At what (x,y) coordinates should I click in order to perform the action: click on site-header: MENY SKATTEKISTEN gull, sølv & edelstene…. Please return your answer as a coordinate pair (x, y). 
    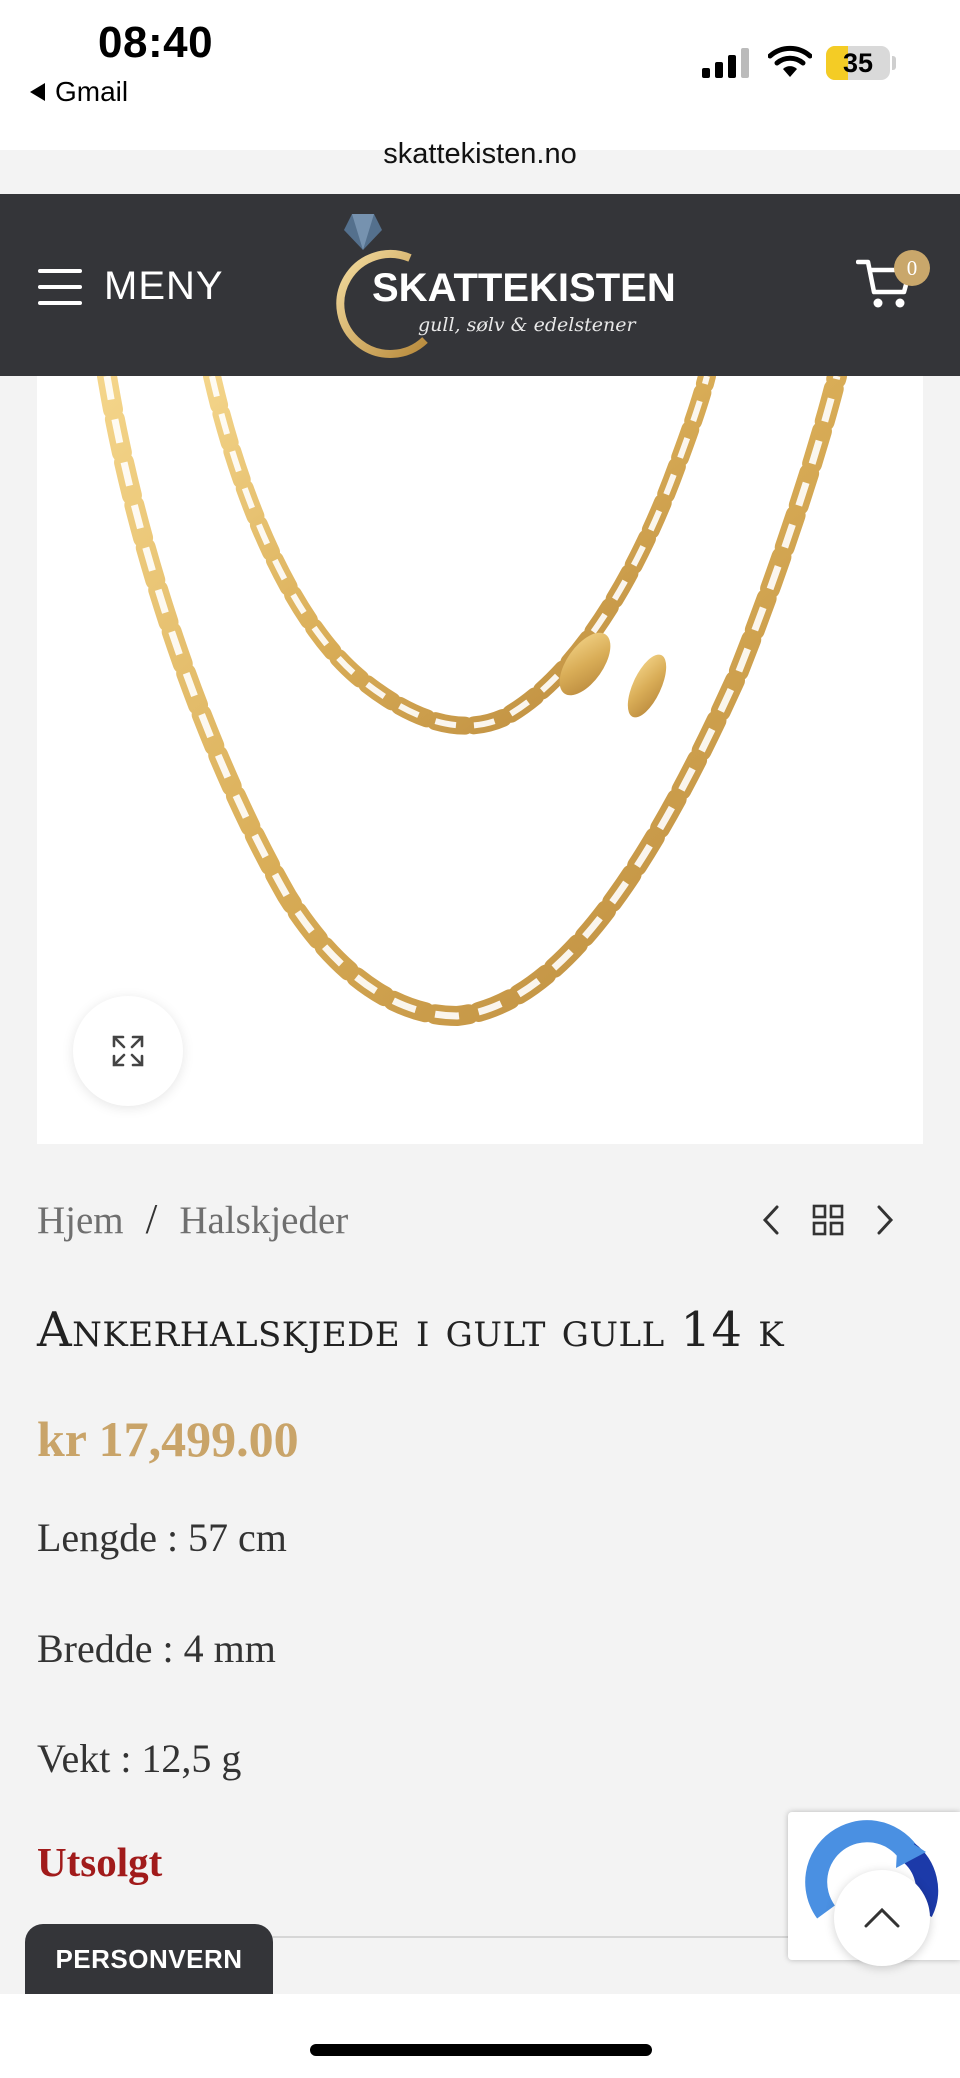
    Looking at the image, I should click on (480, 285).